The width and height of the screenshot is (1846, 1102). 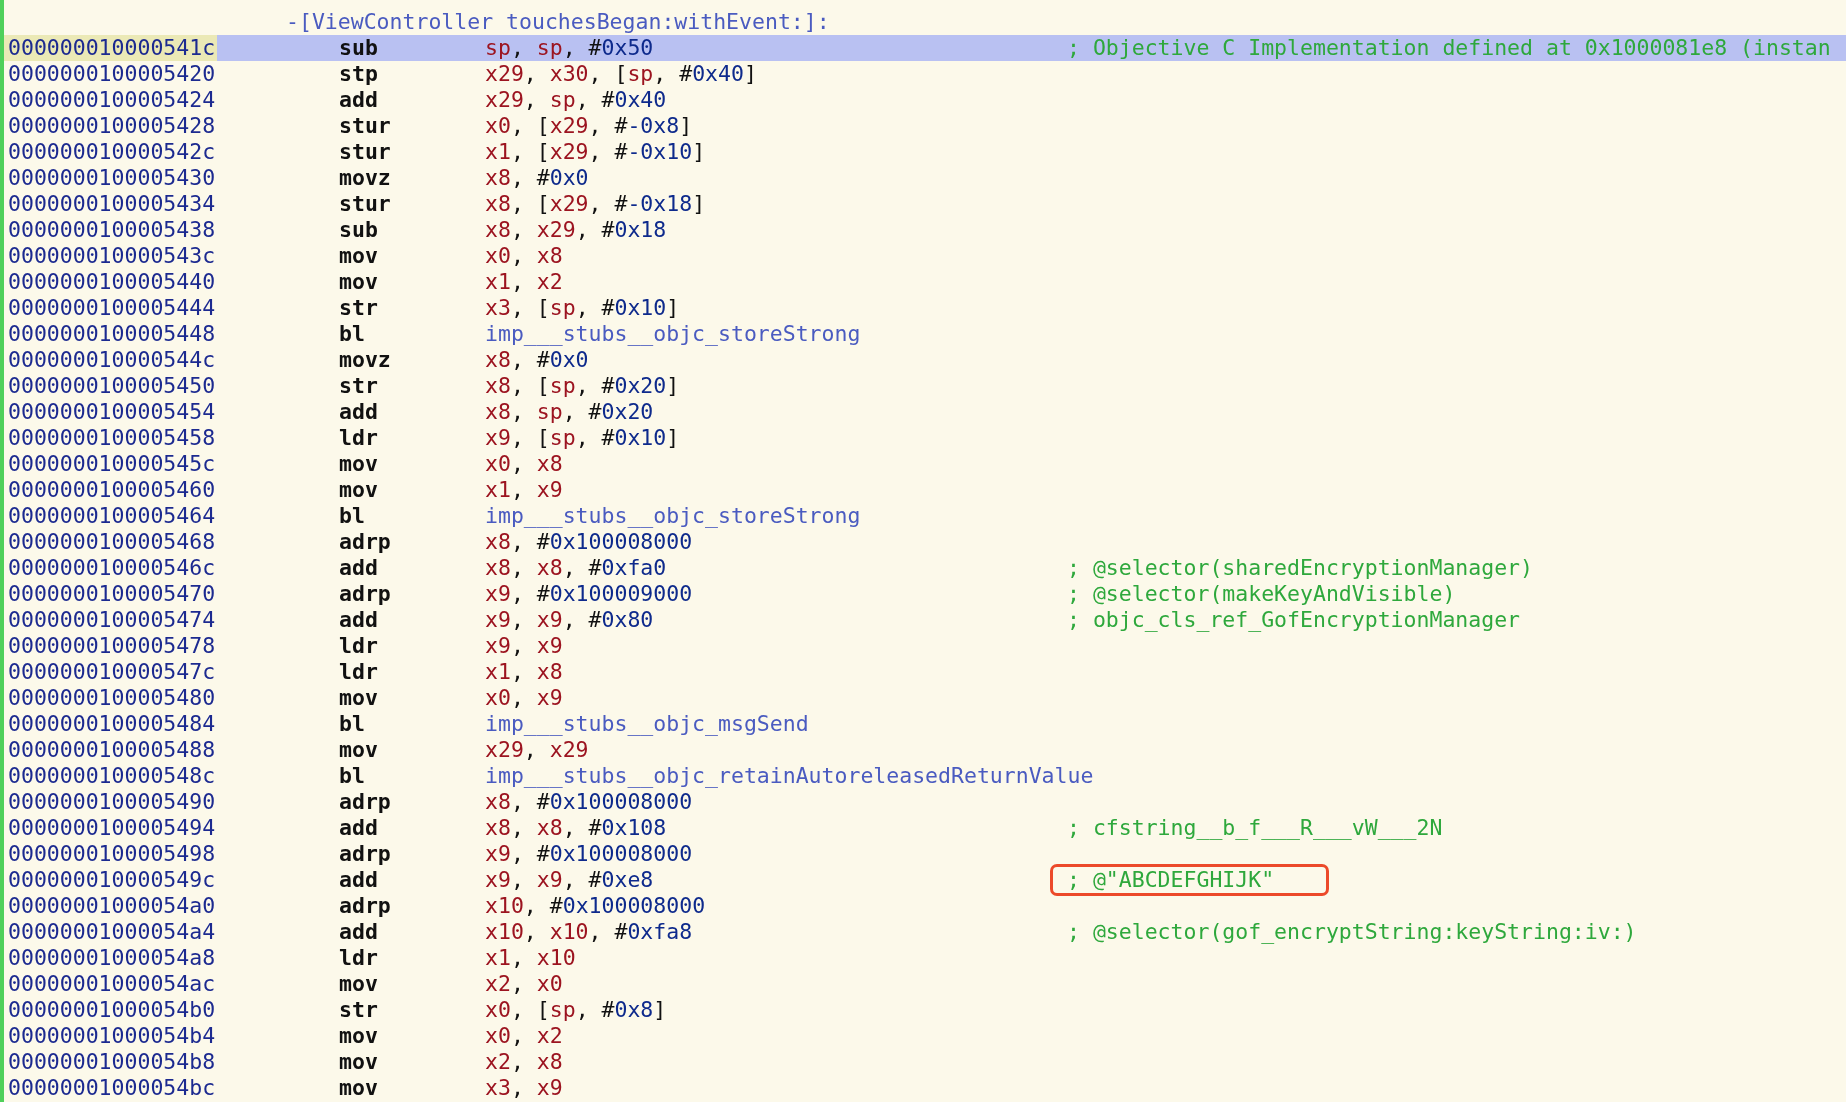 I want to click on operand-text: x29, x30, [sp, #0x40], so click(x=621, y=74).